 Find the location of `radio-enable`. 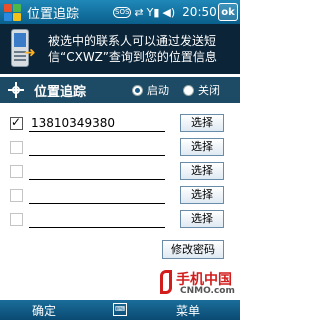

radio-enable is located at coordinates (137, 90).